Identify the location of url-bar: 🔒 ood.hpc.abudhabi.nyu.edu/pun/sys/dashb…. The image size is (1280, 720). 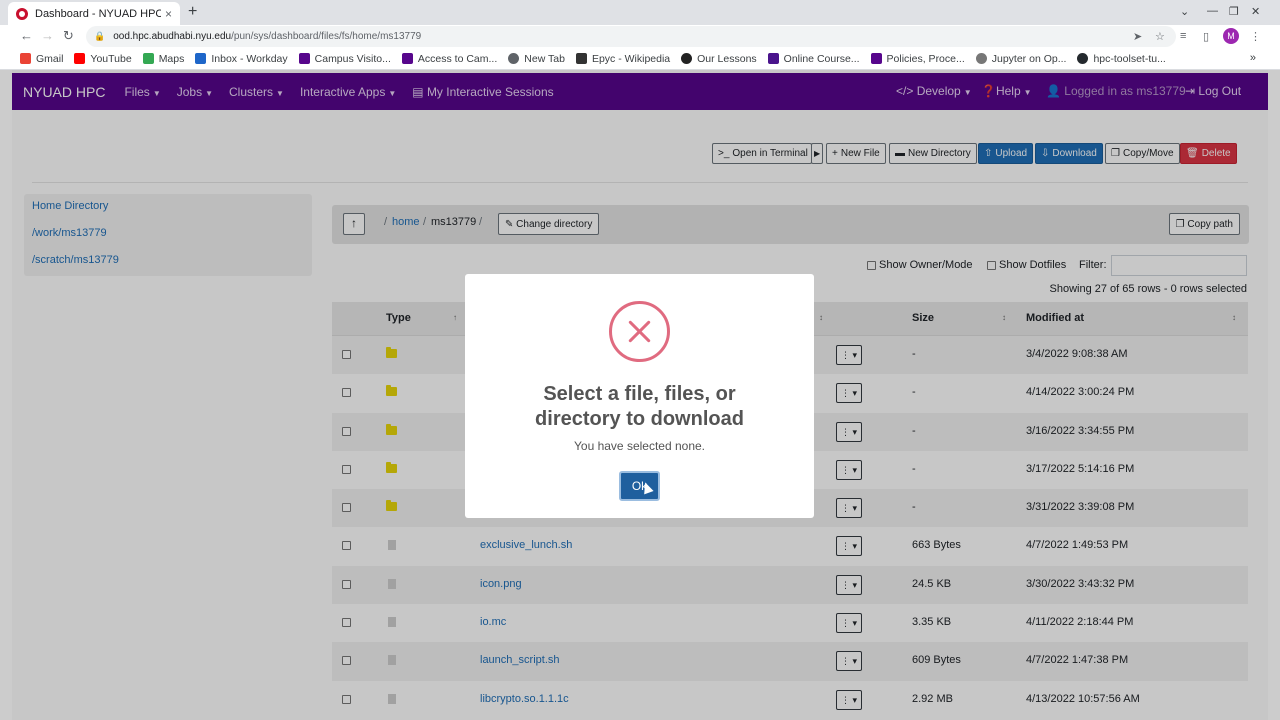
(631, 36).